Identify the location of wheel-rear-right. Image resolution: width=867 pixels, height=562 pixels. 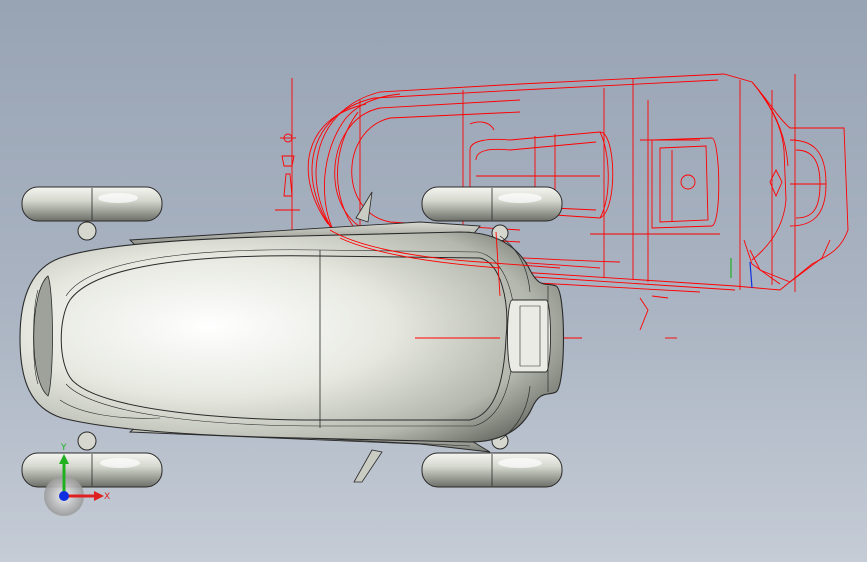
(492, 470).